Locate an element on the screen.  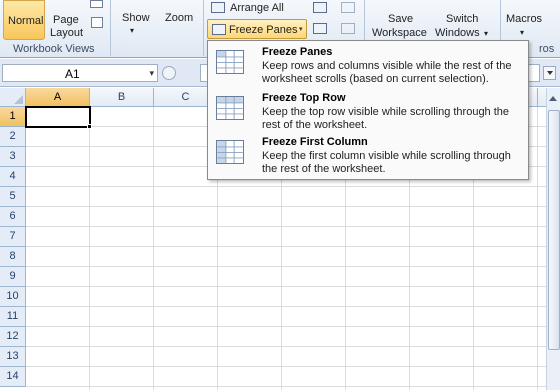
row-header-14: 14 is located at coordinates (13, 377).